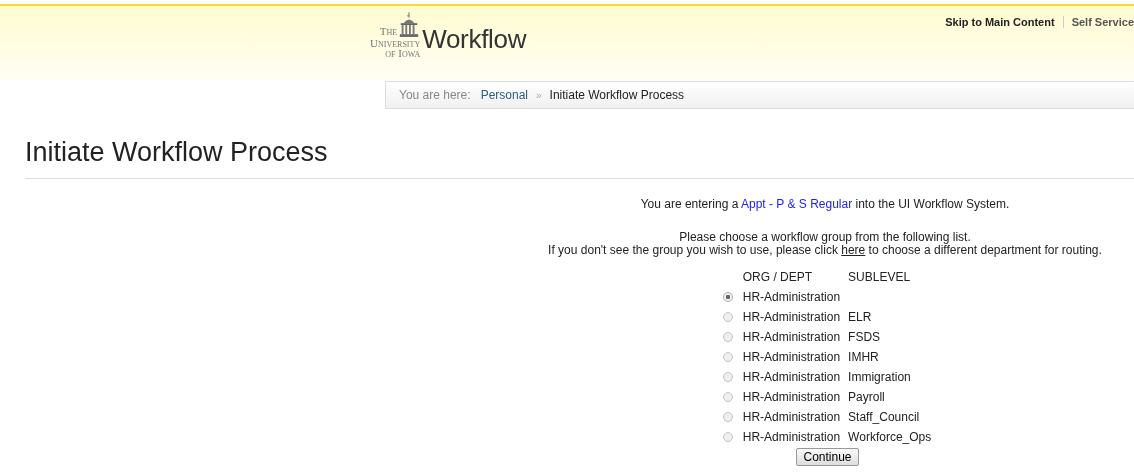 This screenshot has width=1134, height=472. I want to click on column-header: SUBLEVEL, so click(879, 277).